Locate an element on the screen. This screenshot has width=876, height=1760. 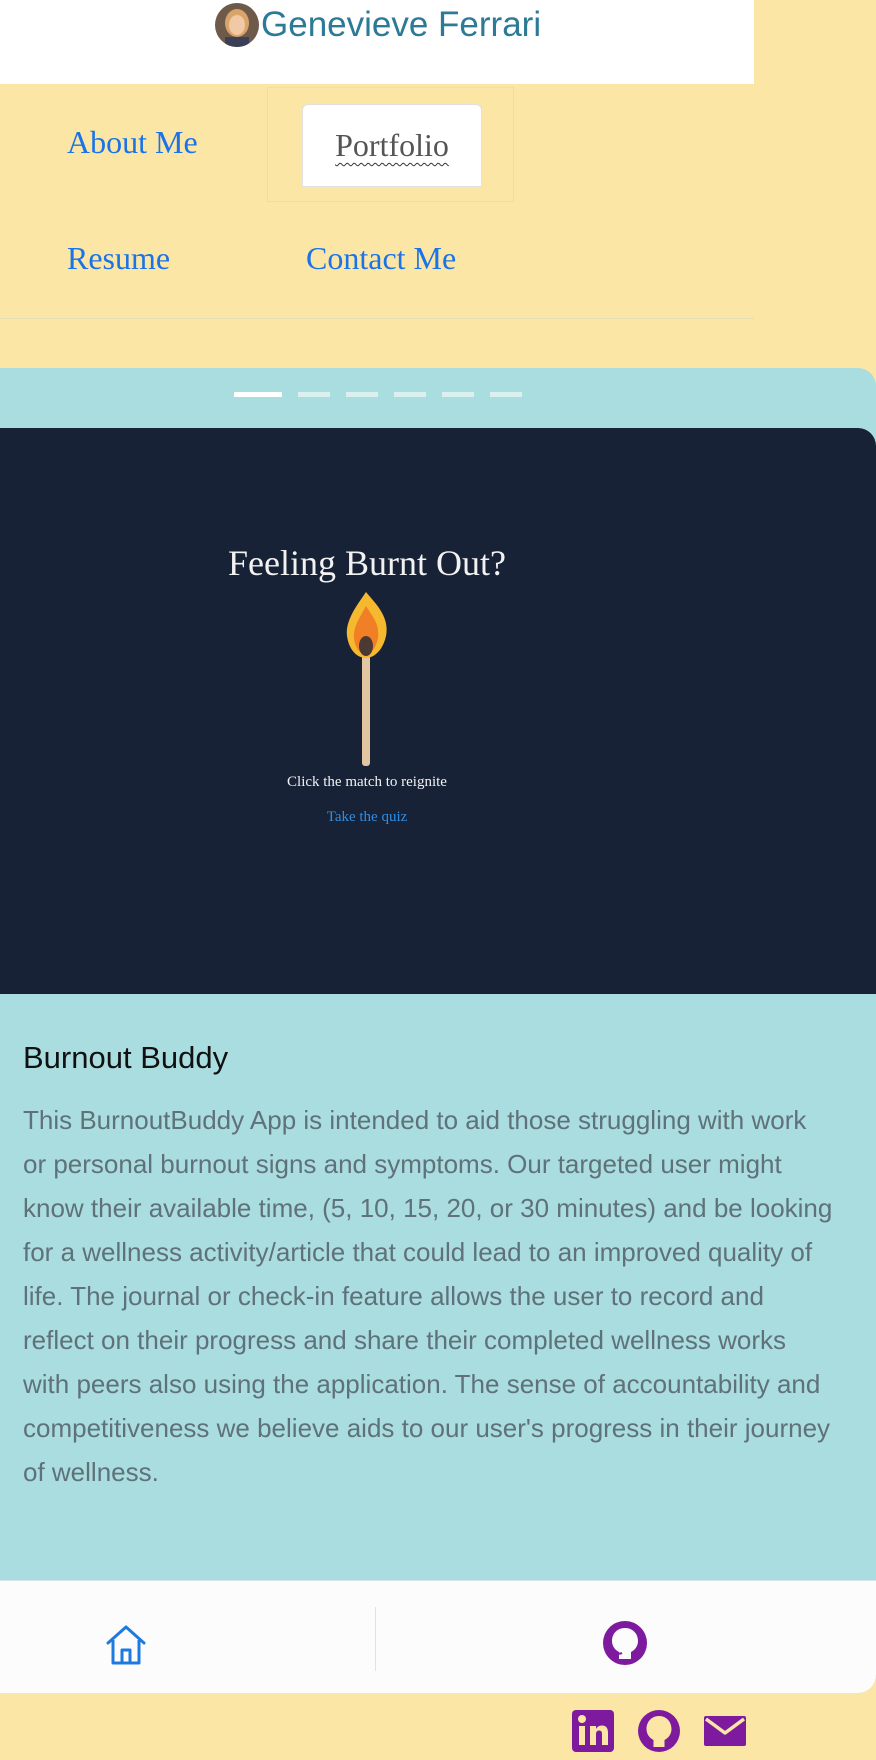
brand-name: Genevieve Ferrari is located at coordinates (401, 24).